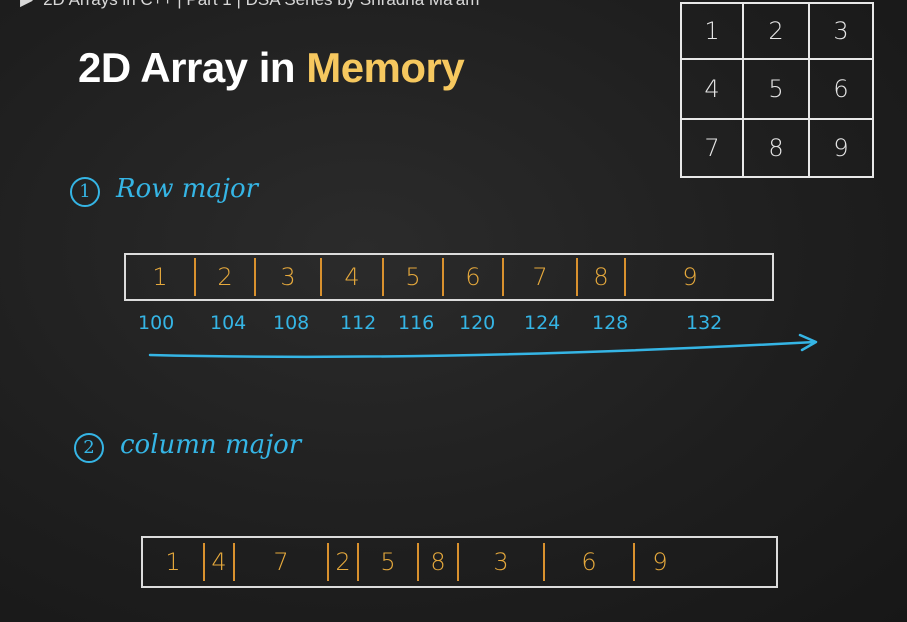 This screenshot has height=622, width=907. What do you see at coordinates (388, 562) in the screenshot?
I see `column-major-element: 5` at bounding box center [388, 562].